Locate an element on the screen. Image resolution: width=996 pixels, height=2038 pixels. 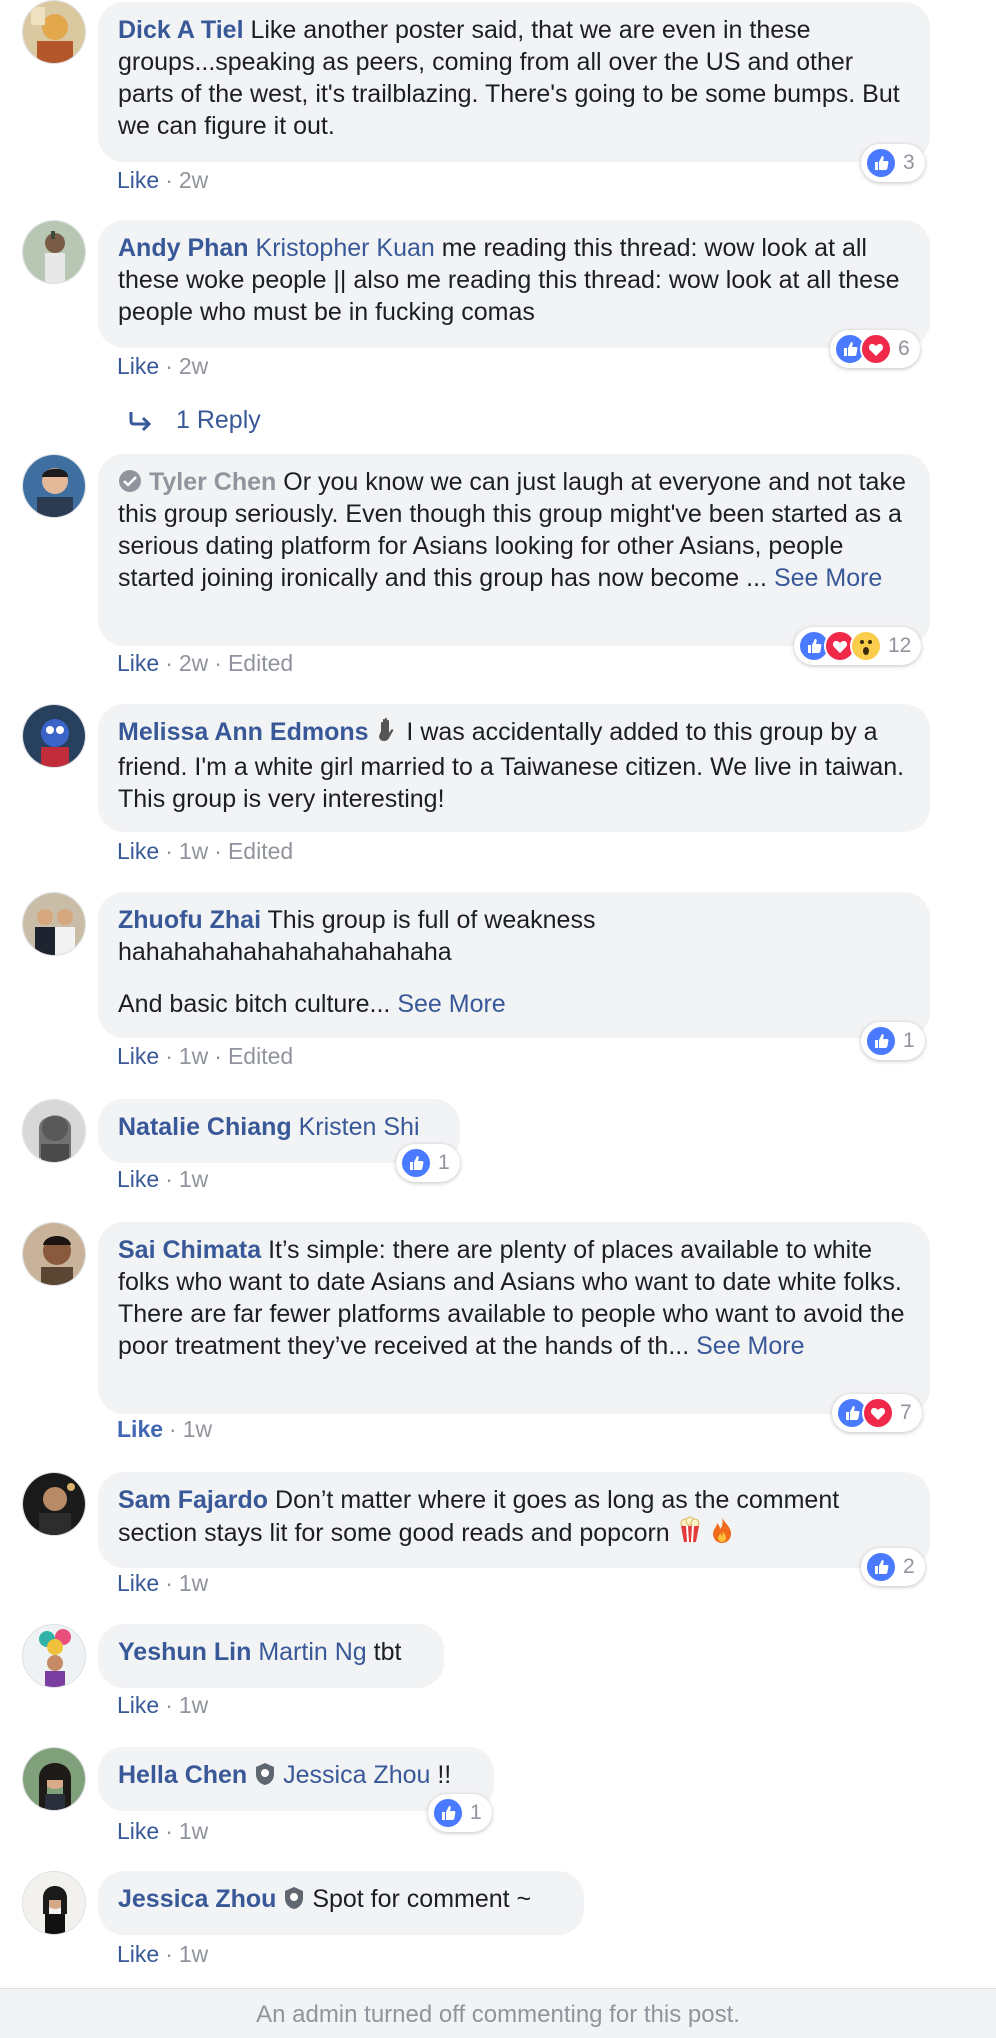
reaction-count: 12 is located at coordinates (900, 645).